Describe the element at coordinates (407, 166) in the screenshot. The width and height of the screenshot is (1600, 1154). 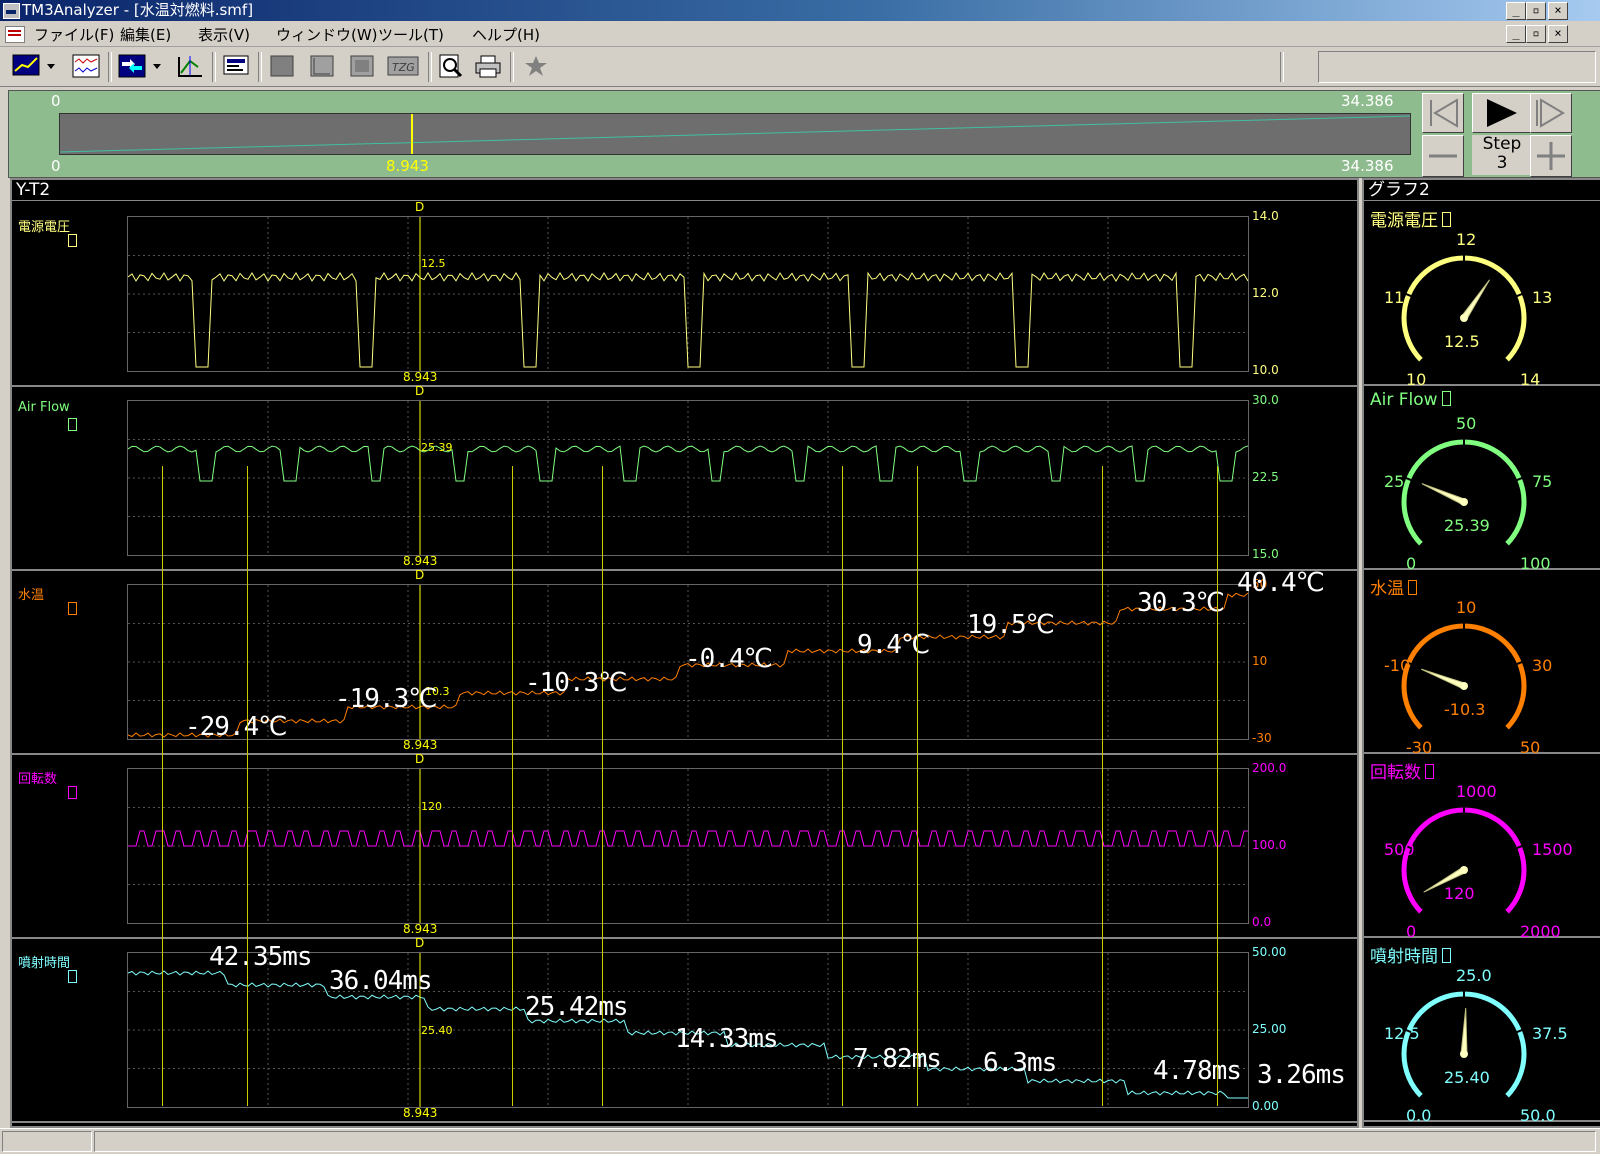
I see `nav-cursor-time: 8.943` at that location.